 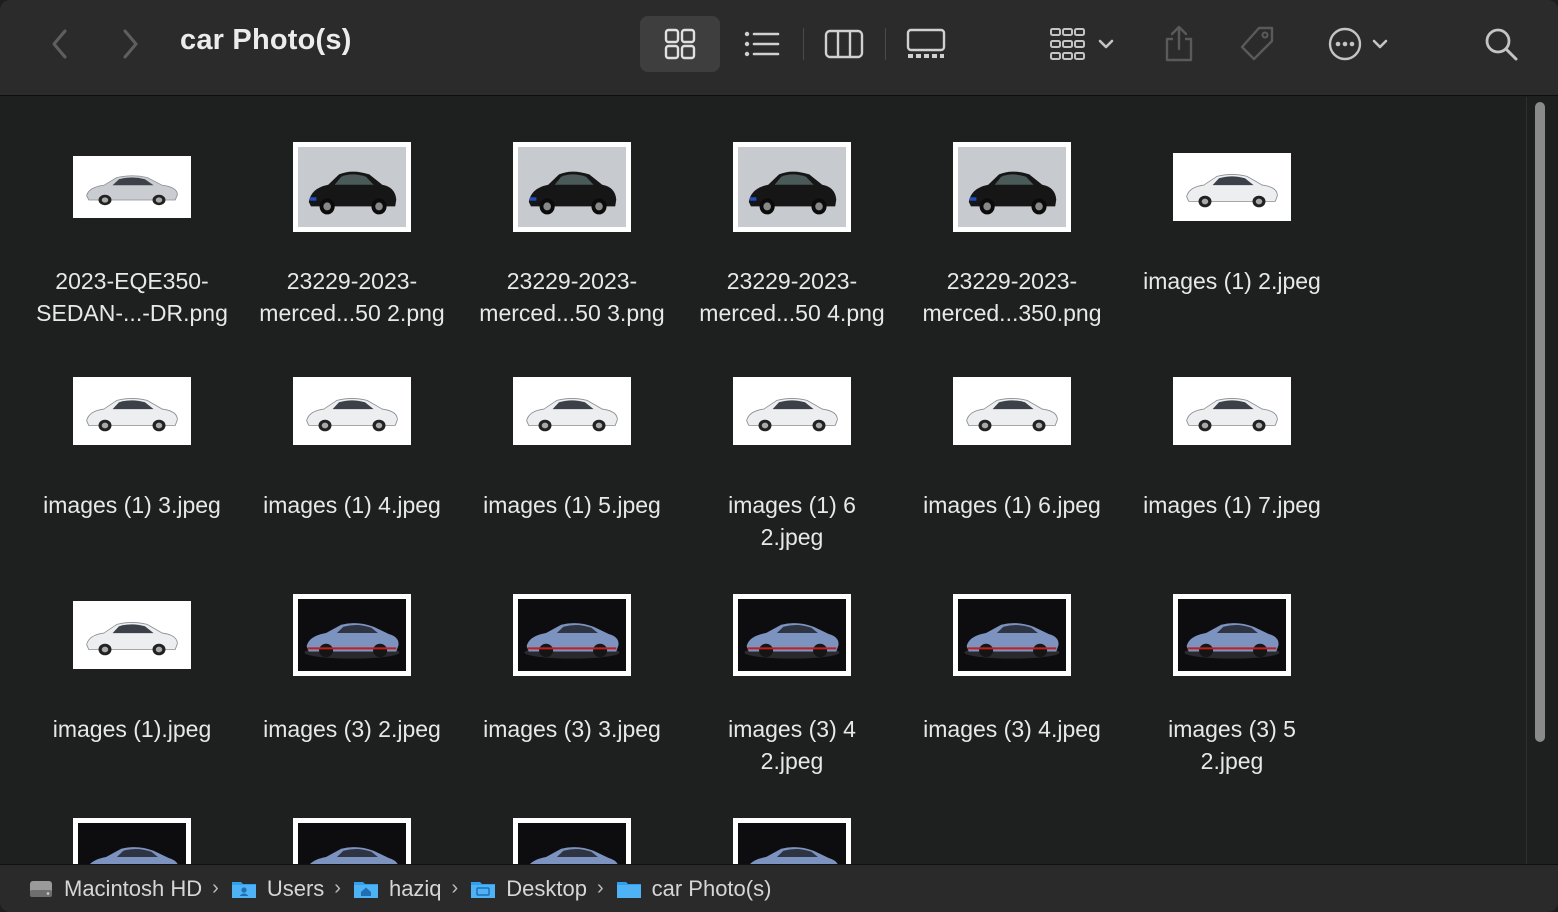 What do you see at coordinates (572, 729) in the screenshot?
I see `file-name-line1: images (3) 3.jpeg` at bounding box center [572, 729].